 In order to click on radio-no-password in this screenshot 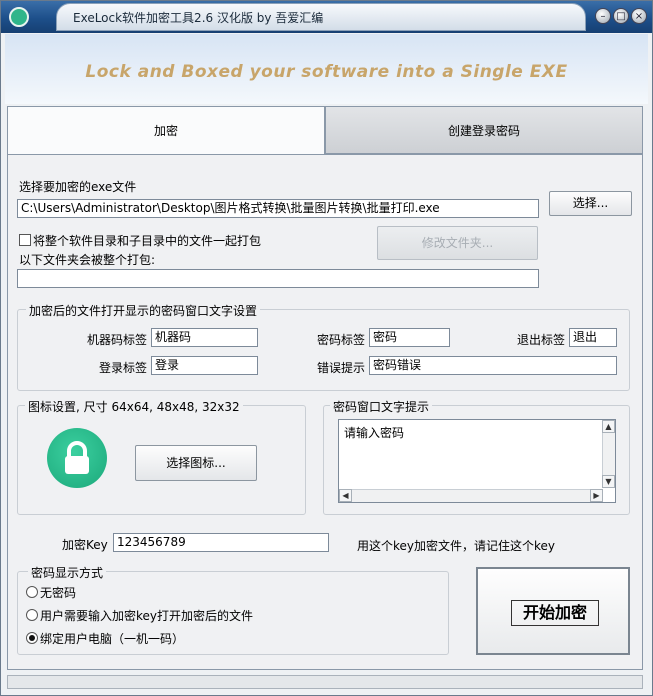, I will do `click(32, 592)`.